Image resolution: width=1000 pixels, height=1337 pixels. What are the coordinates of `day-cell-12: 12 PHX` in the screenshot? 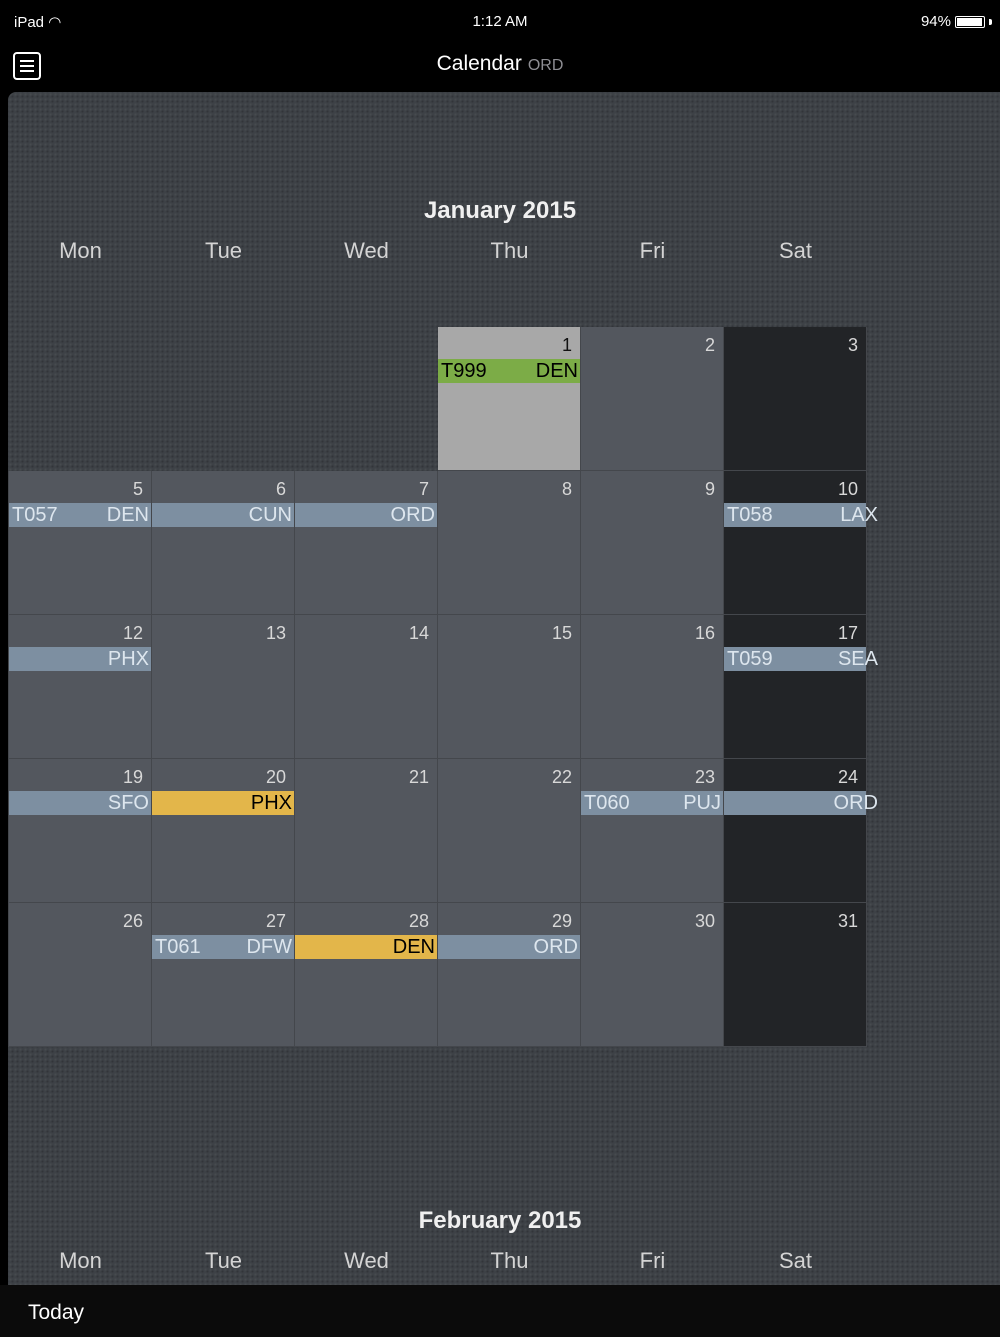 It's located at (80, 687).